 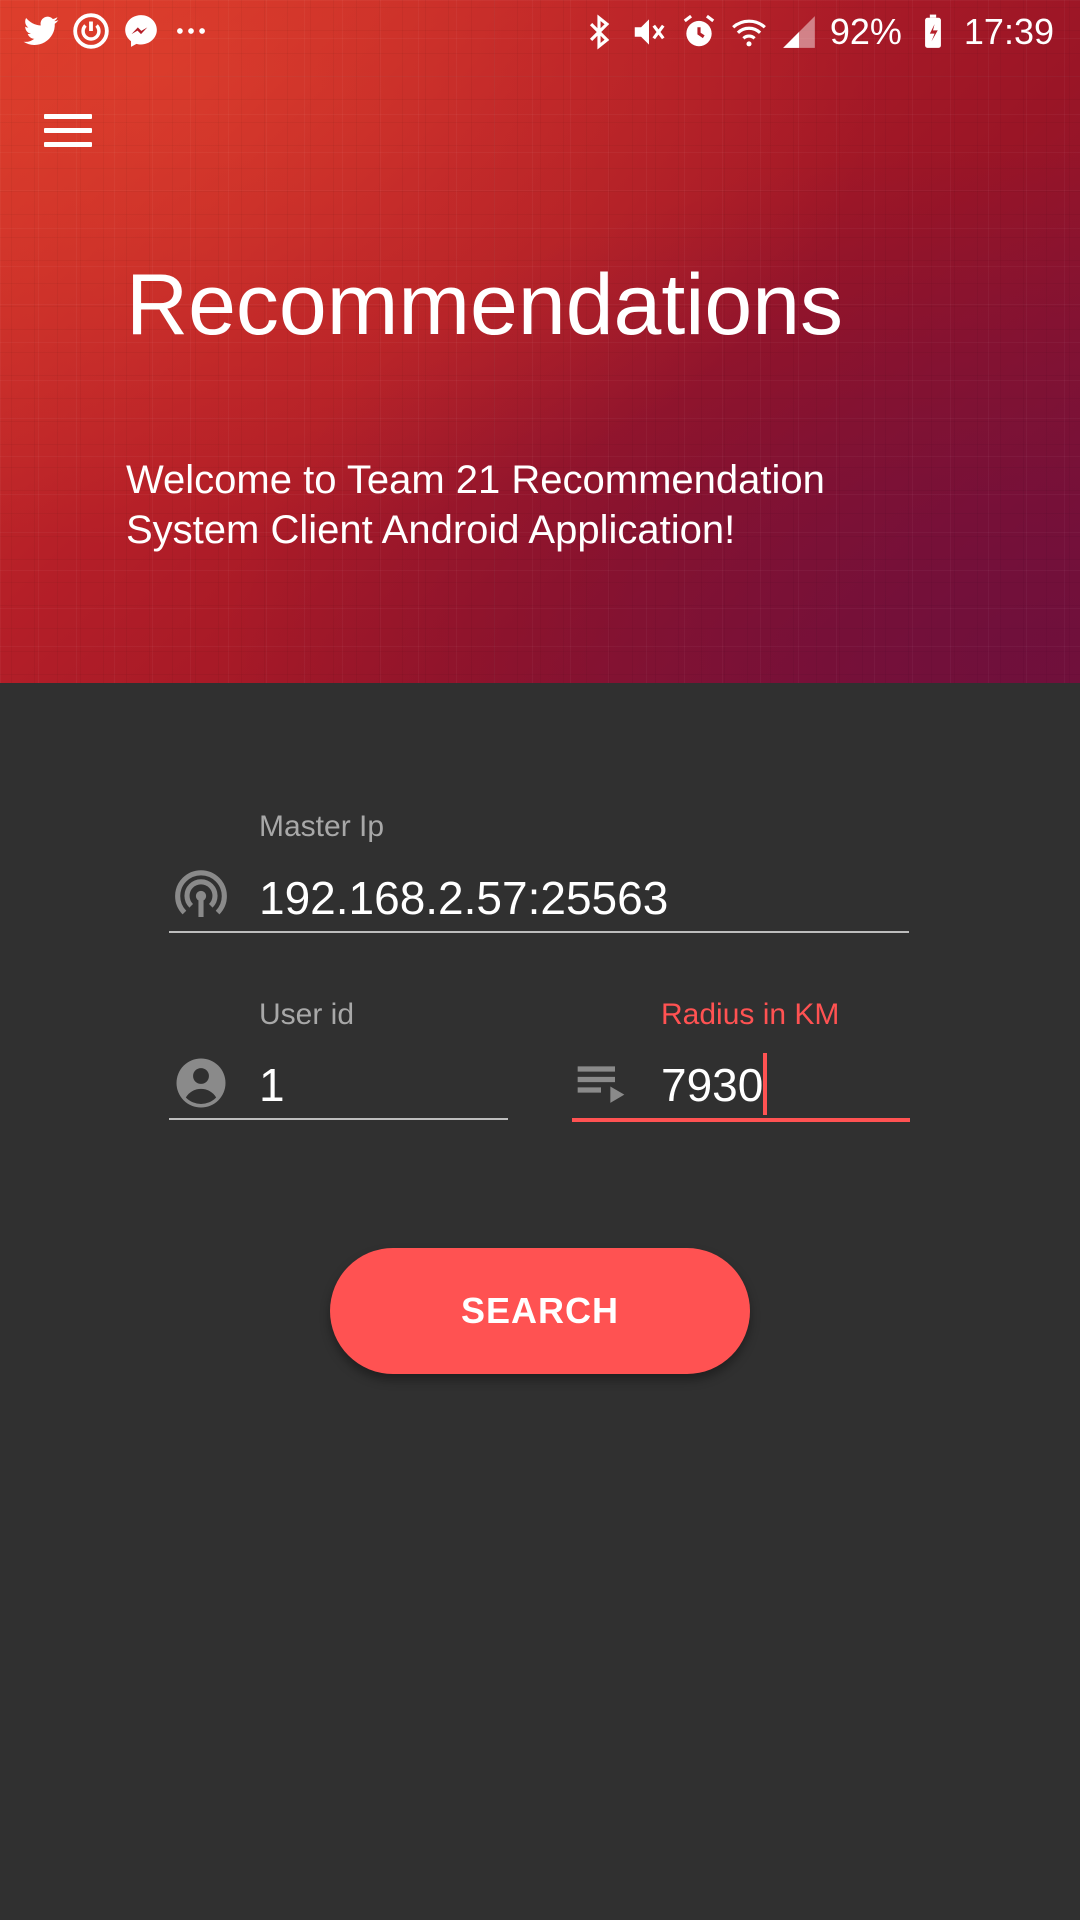 I want to click on account-circle-icon, so click(x=201, y=1083).